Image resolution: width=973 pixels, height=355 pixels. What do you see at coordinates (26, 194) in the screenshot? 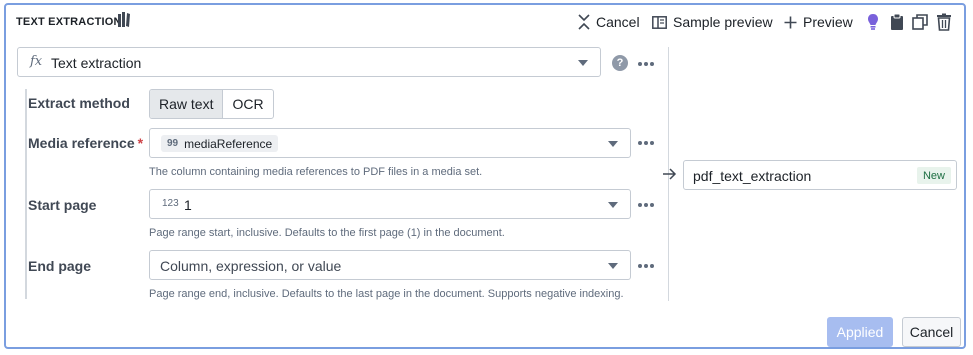
I see `params-indent-bar` at bounding box center [26, 194].